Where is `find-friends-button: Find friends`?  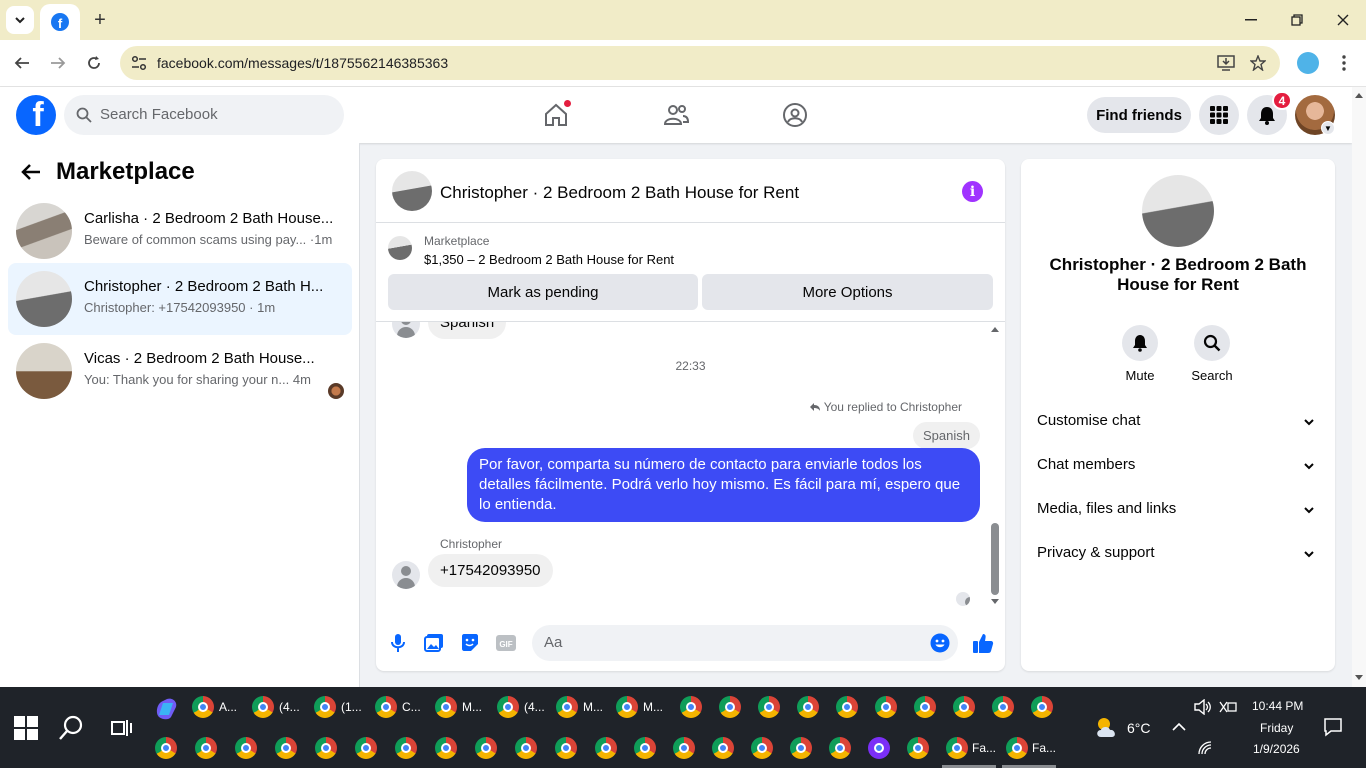 find-friends-button: Find friends is located at coordinates (1139, 115).